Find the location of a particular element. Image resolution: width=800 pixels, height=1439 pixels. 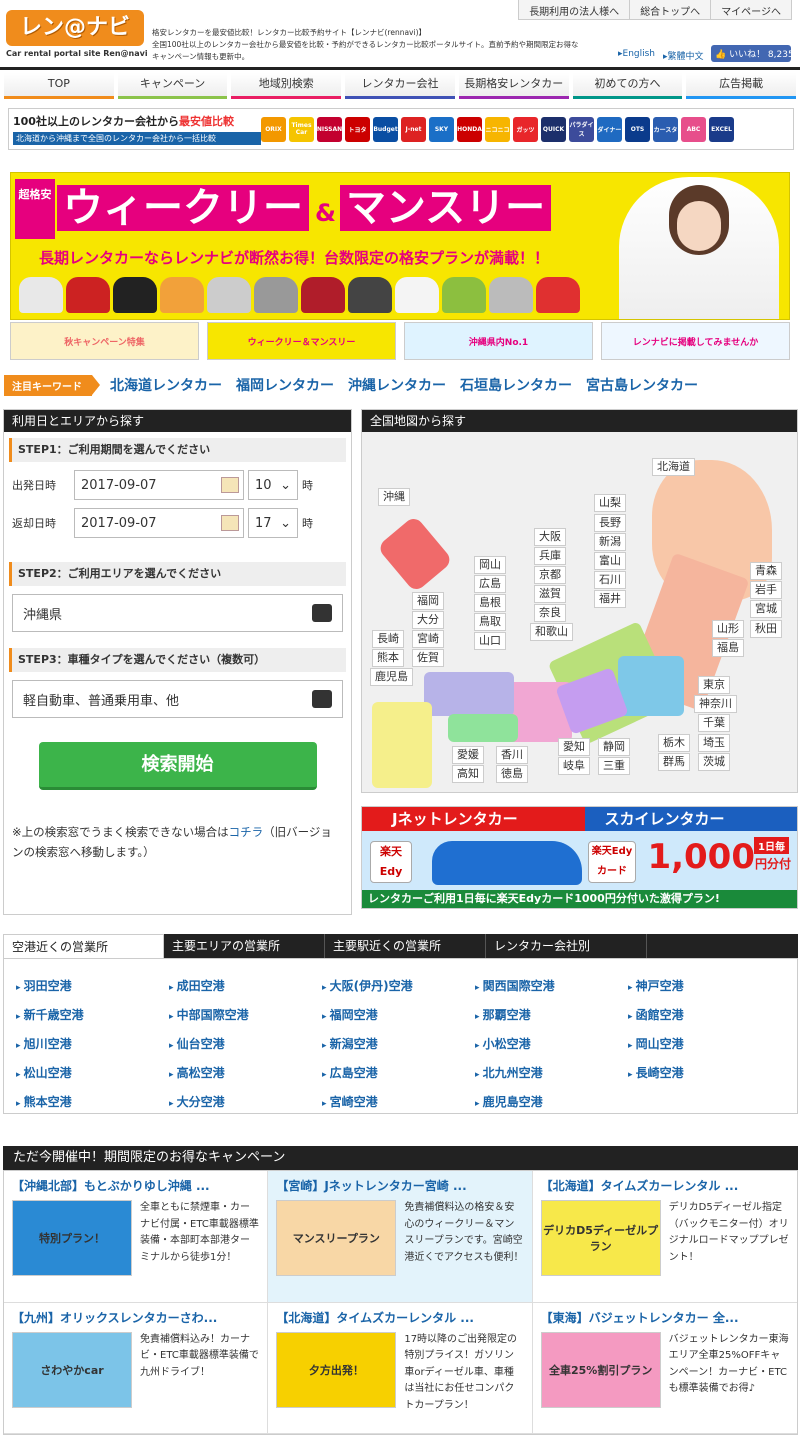

english-link: ▸English is located at coordinates (636, 55).